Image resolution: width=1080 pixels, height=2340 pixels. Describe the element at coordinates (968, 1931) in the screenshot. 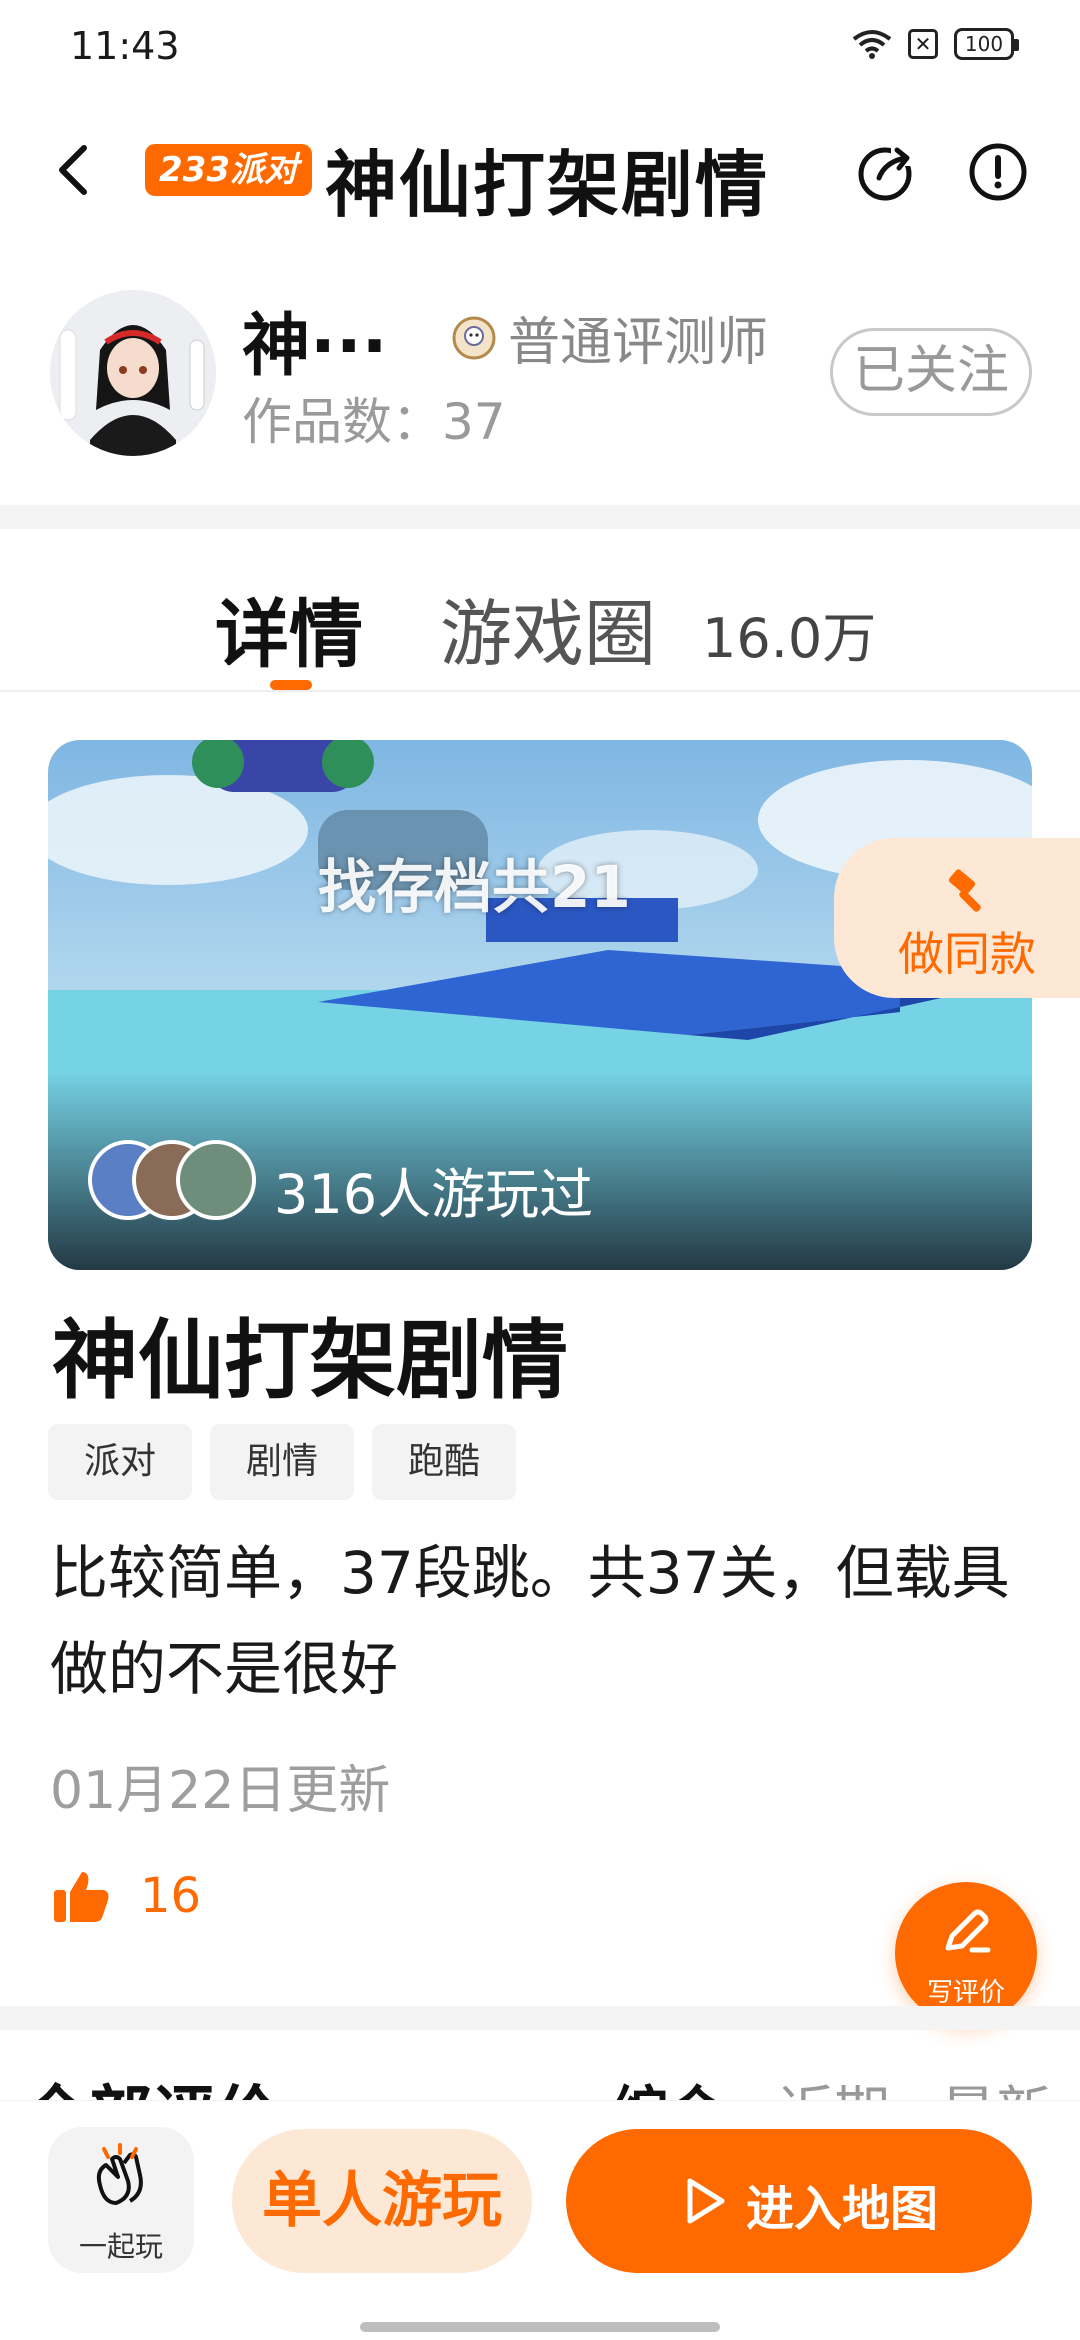

I see `pen-icon` at that location.